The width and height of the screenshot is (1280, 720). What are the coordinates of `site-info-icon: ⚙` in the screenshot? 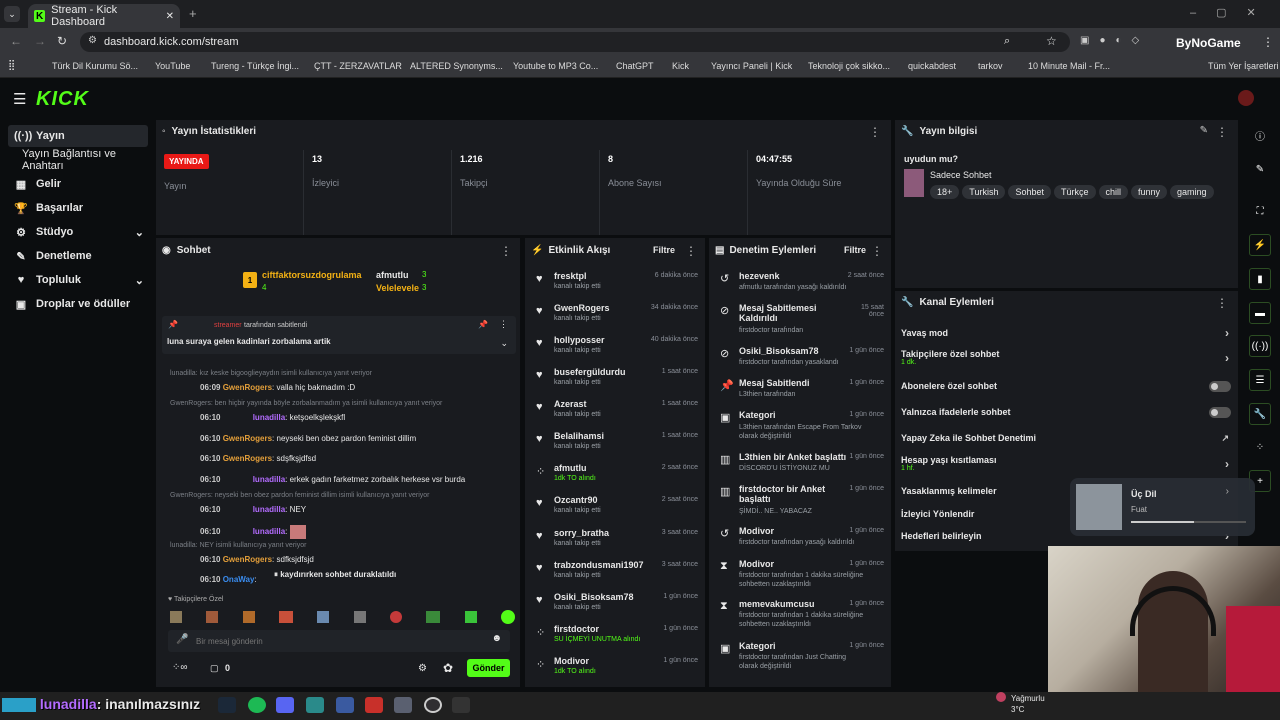 It's located at (92, 40).